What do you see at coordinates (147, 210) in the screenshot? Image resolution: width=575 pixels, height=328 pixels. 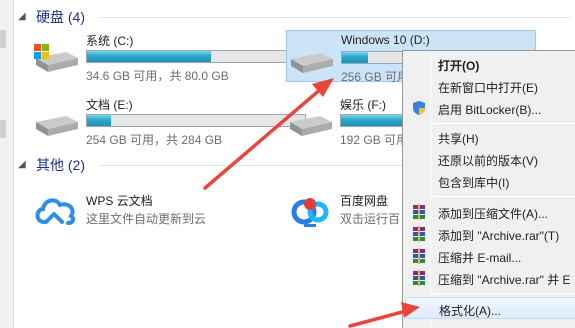 I see `wps-cloud-docs: WPS 云文档 这里文件自动更新到云` at bounding box center [147, 210].